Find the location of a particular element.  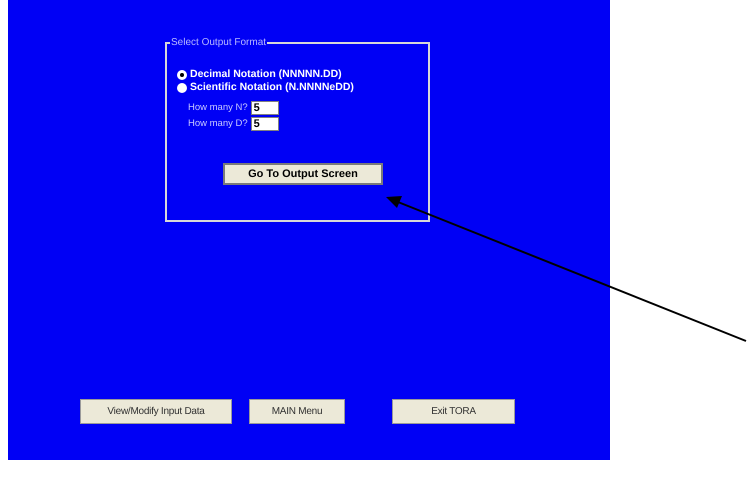

output-screen-button: Go To Output Screen is located at coordinates (303, 174).